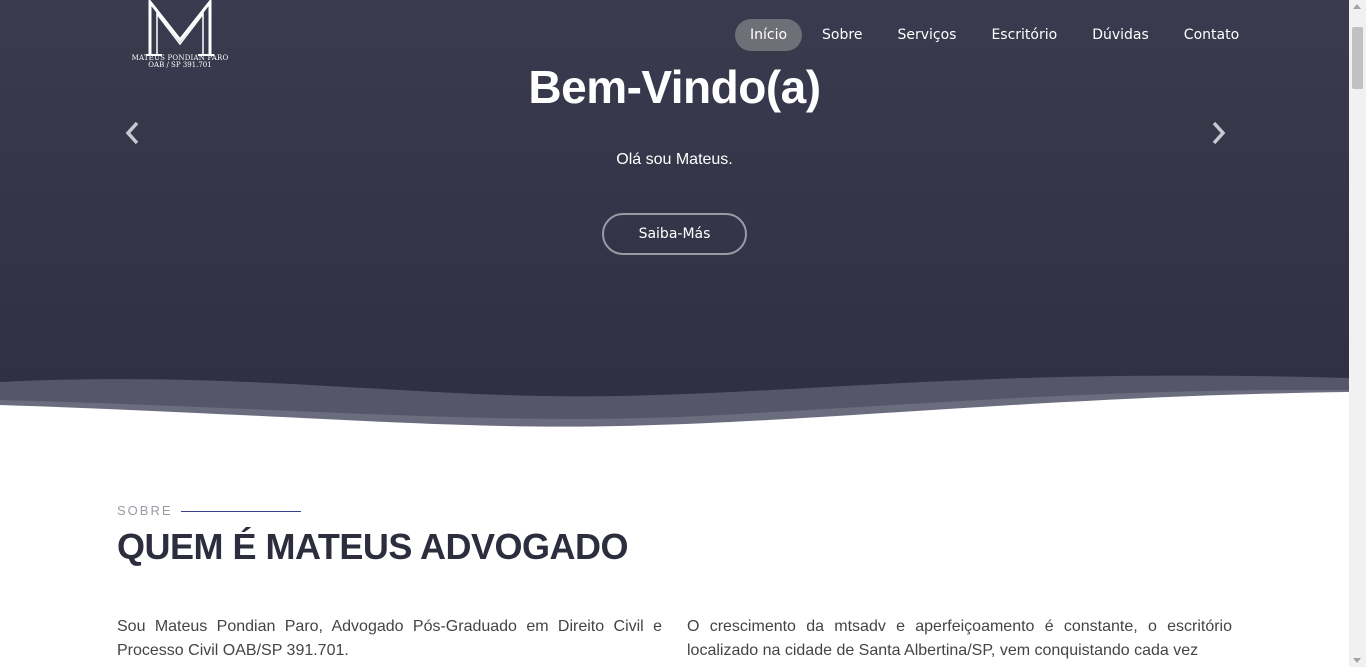 The image size is (1366, 667). Describe the element at coordinates (1024, 35) in the screenshot. I see `nav-item-escritorio: Escritório` at that location.